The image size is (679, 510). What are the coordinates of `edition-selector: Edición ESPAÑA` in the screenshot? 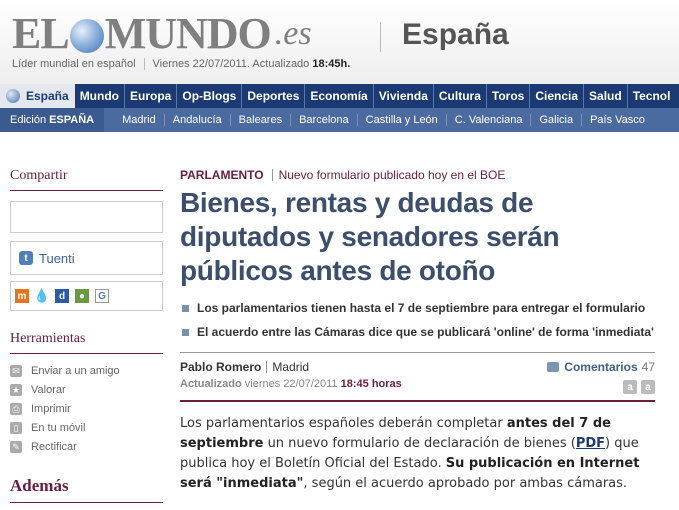 It's located at (52, 120).